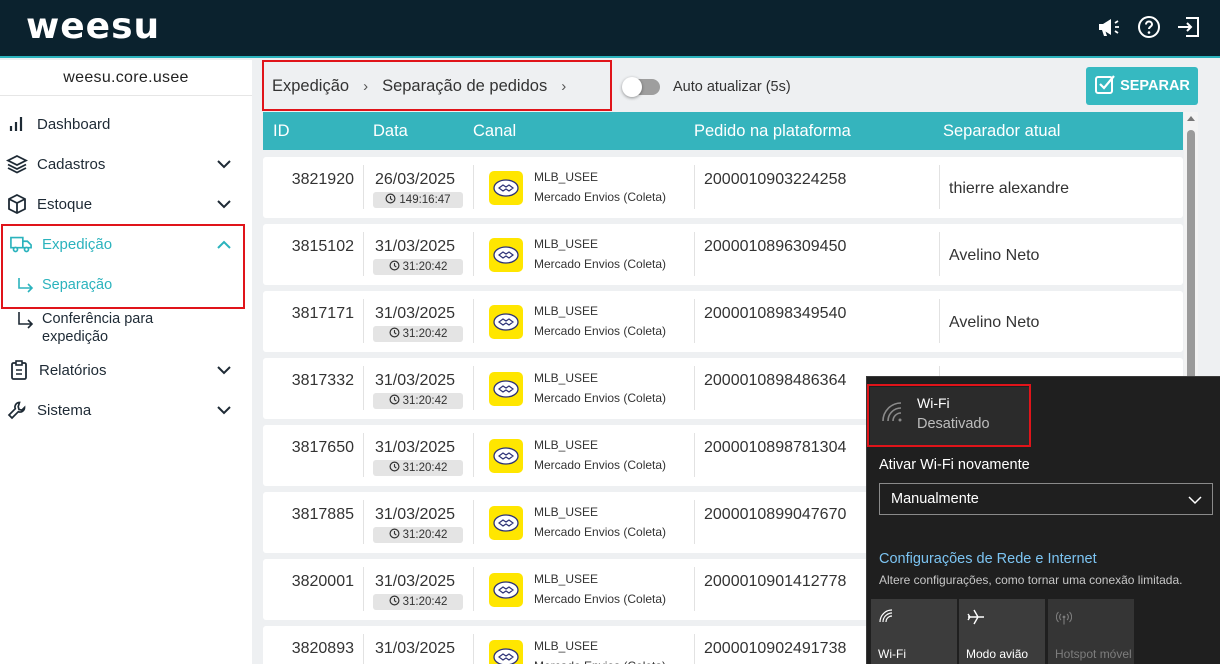 This screenshot has height=664, width=1220. What do you see at coordinates (954, 465) in the screenshot?
I see `reactivate-label: Ativar Wi-Fi novamente` at bounding box center [954, 465].